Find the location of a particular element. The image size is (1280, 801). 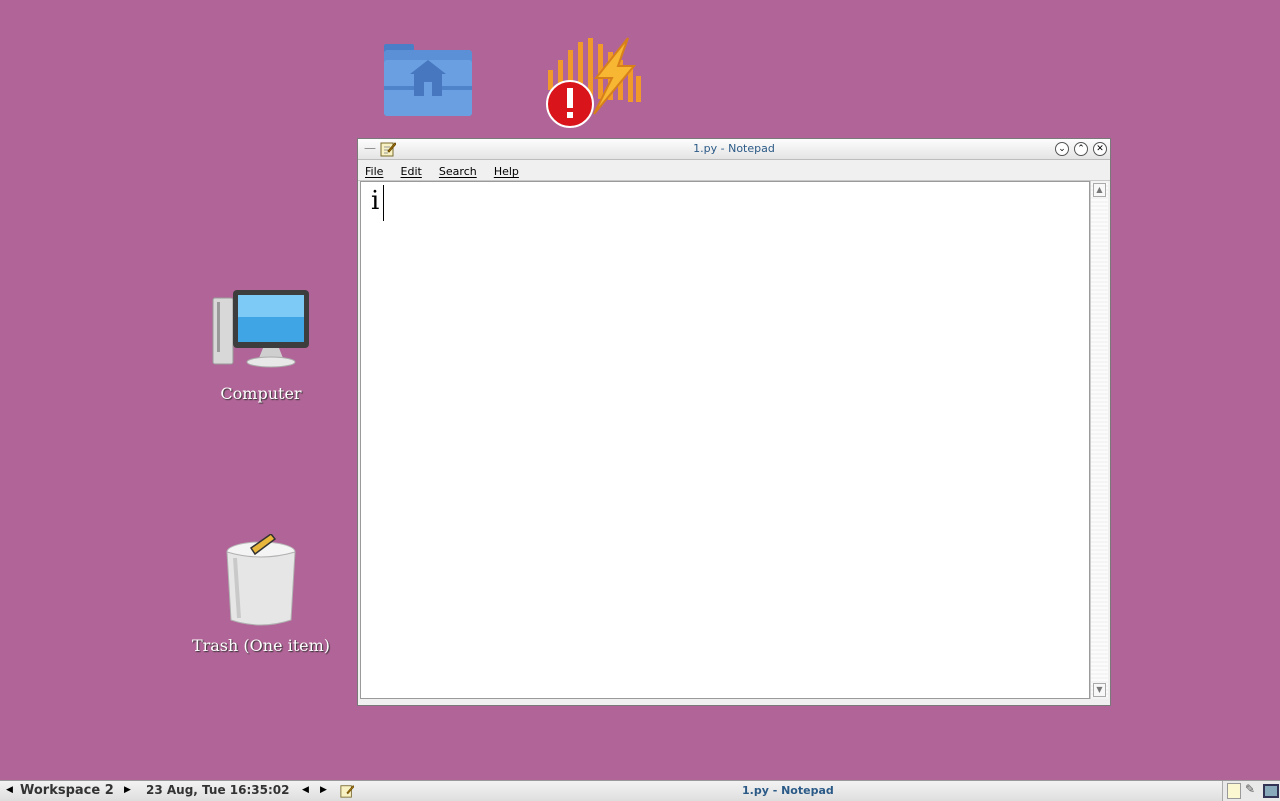

tray-area: ✎ is located at coordinates (1251, 791).